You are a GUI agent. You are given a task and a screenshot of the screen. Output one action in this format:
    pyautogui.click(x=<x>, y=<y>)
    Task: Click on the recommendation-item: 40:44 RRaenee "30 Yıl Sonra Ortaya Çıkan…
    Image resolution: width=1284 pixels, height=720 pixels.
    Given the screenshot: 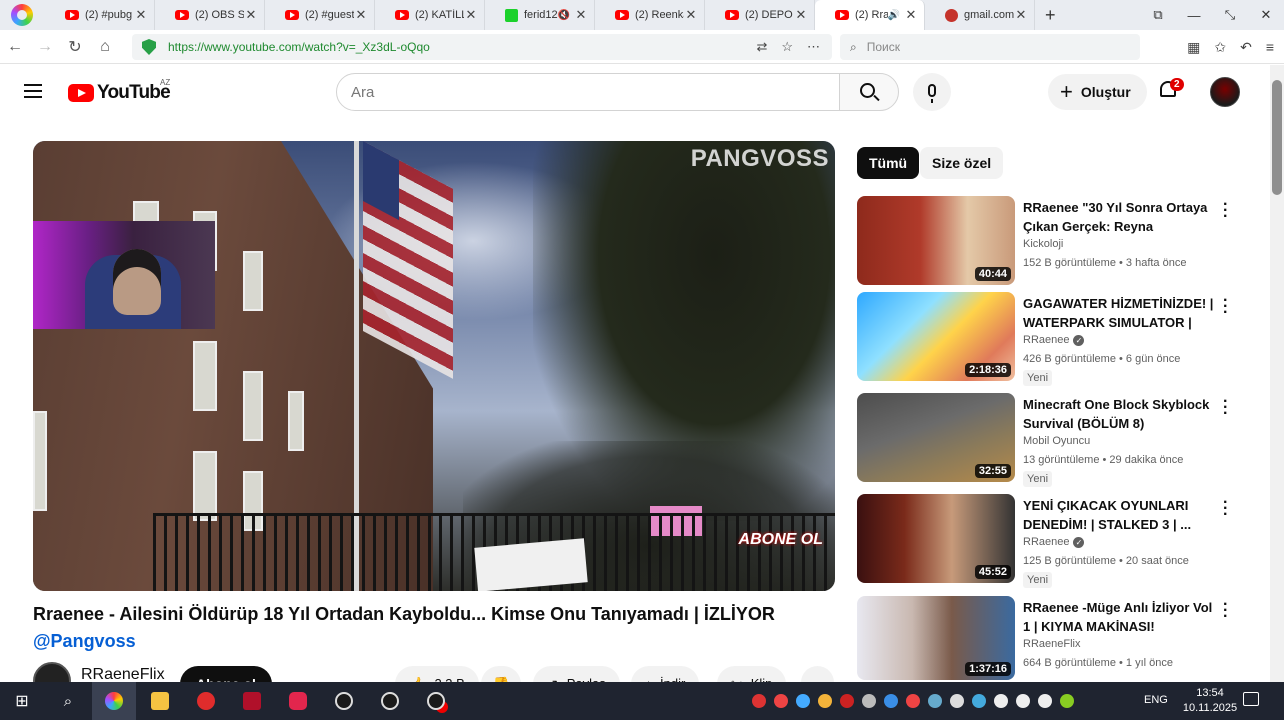 What is the action you would take?
    pyautogui.click(x=1052, y=242)
    